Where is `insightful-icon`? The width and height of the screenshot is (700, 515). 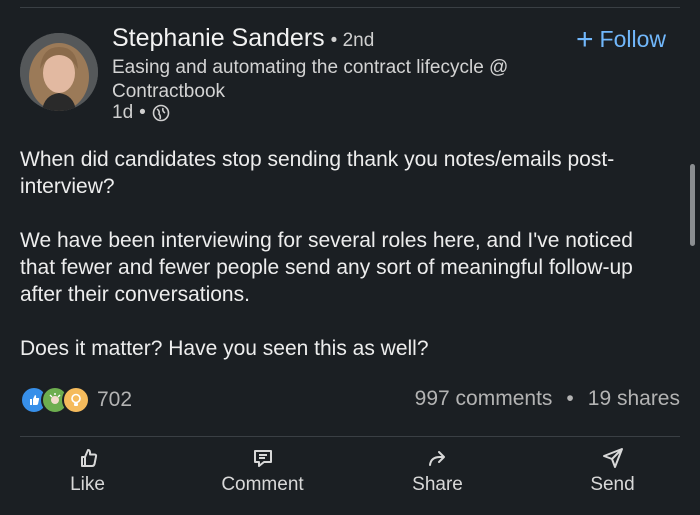 insightful-icon is located at coordinates (76, 400).